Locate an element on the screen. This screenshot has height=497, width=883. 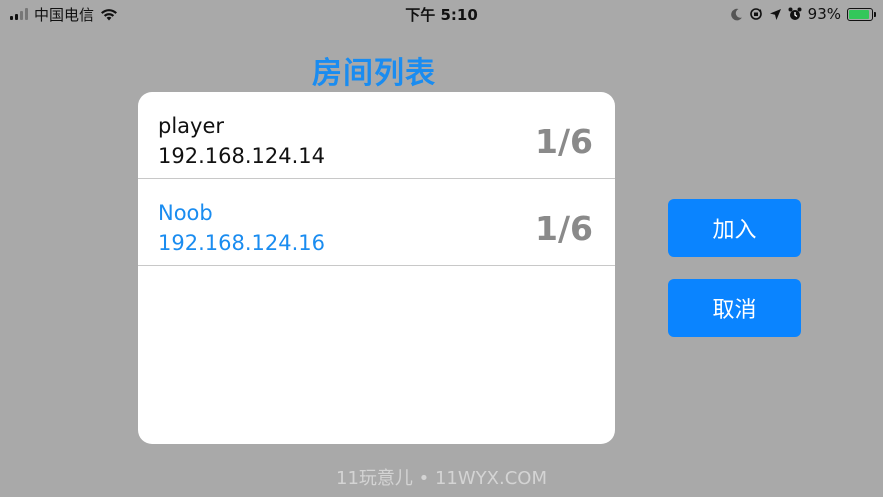
room-row: Noob 192.168.124.16 1/6 is located at coordinates (376, 222).